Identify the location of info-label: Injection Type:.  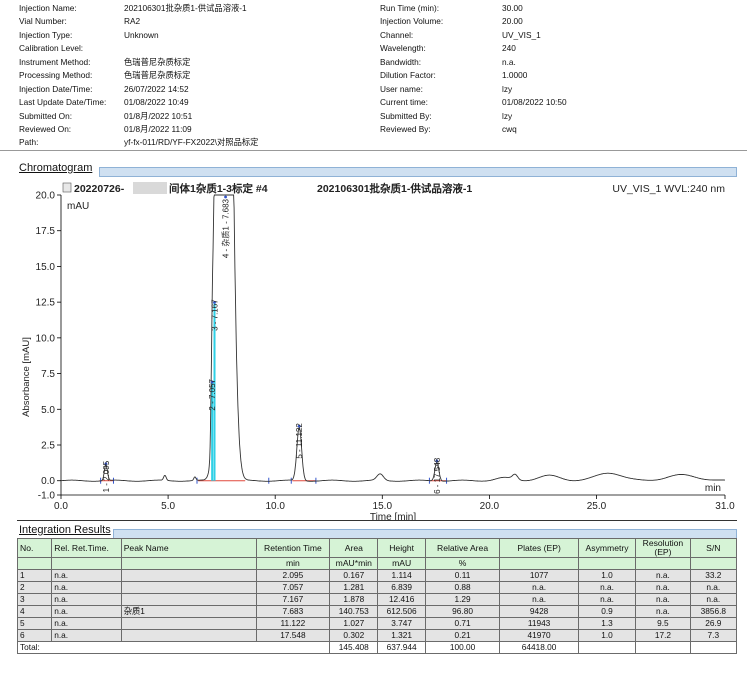
(45, 35).